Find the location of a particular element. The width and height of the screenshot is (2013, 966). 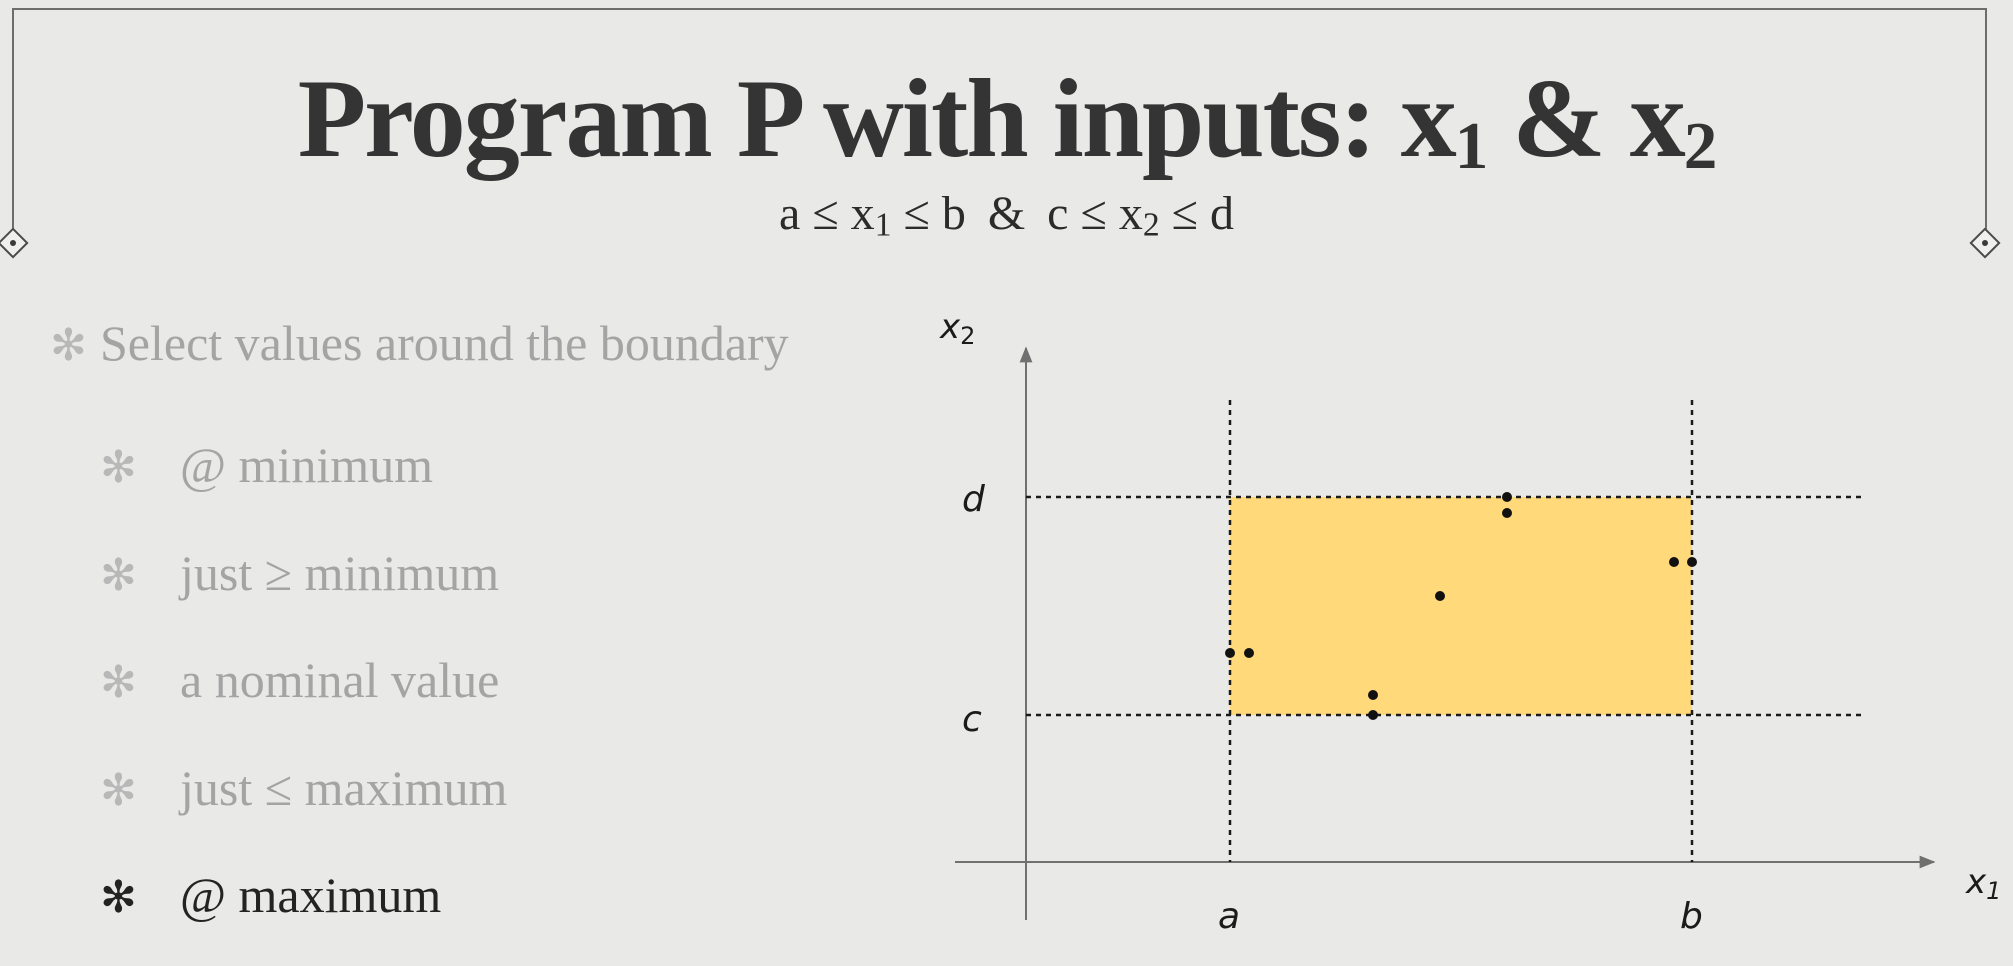

boundary-label-b: b is located at coordinates (1691, 916).